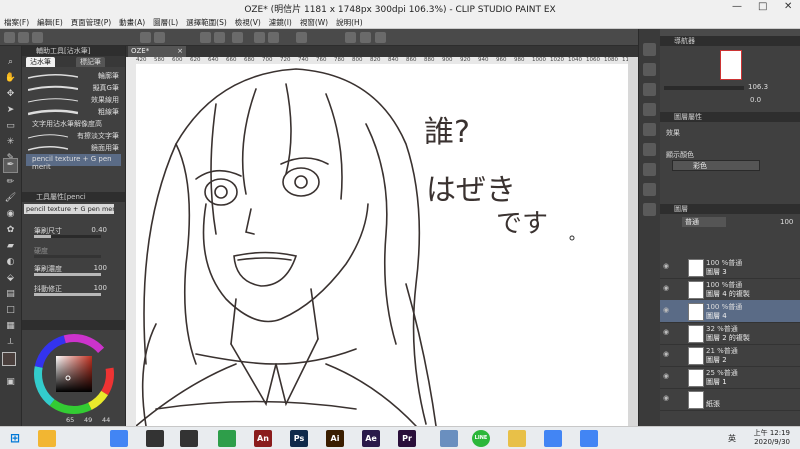  Describe the element at coordinates (73, 100) in the screenshot. I see `brush-item: 效果線用` at that location.